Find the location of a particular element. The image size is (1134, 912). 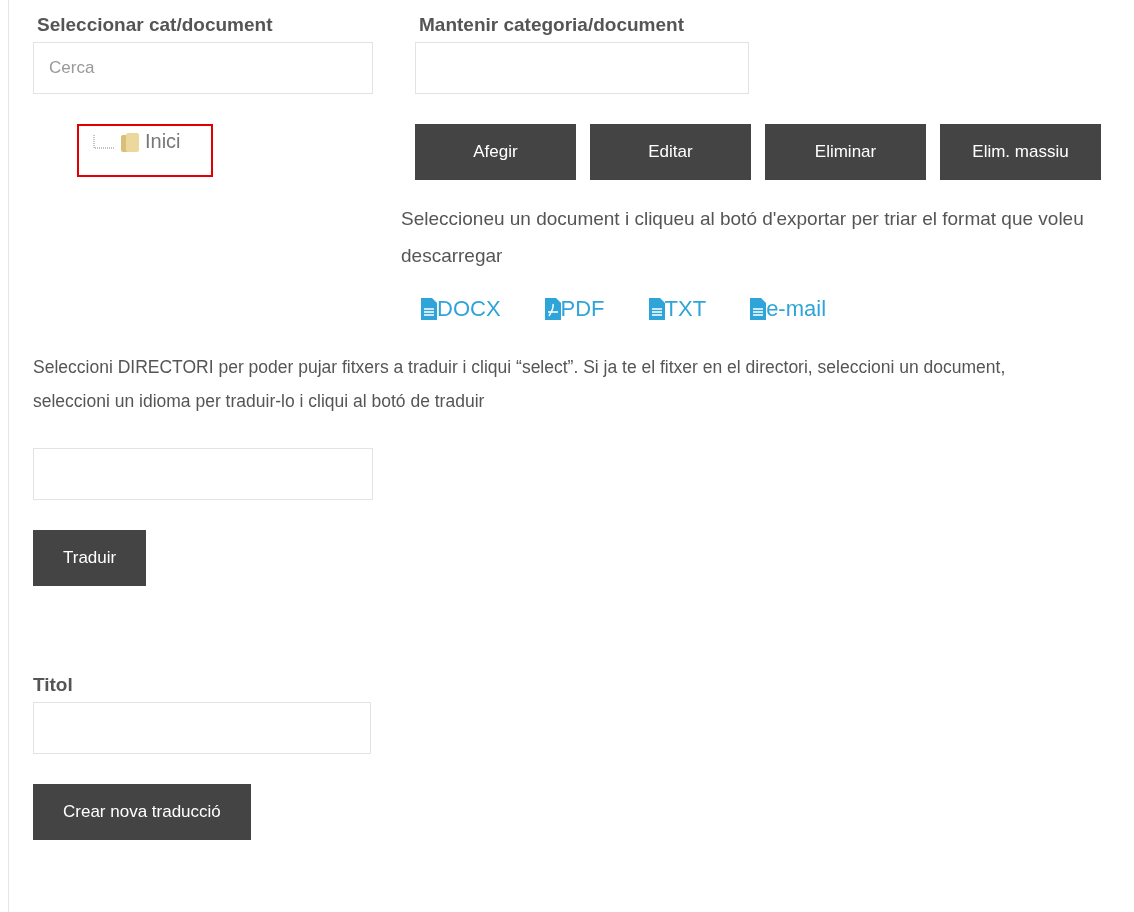

translate-button: Traduir is located at coordinates (90, 558).